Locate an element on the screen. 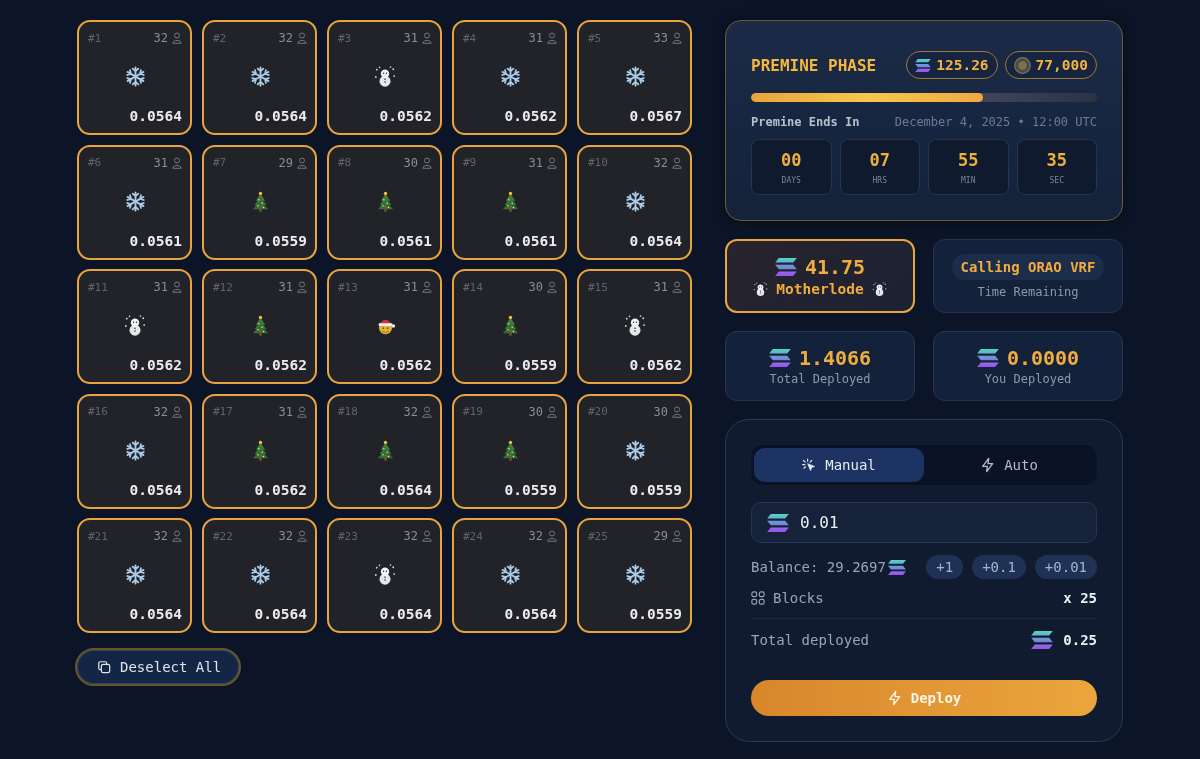 Image resolution: width=1200 pixels, height=759 pixels. grid-tile: #2 32 0.0564 is located at coordinates (259, 77).